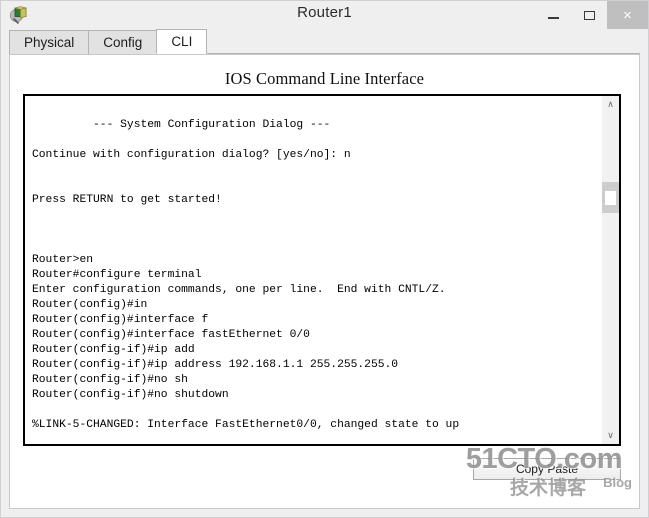  I want to click on maximize-button, so click(589, 15).